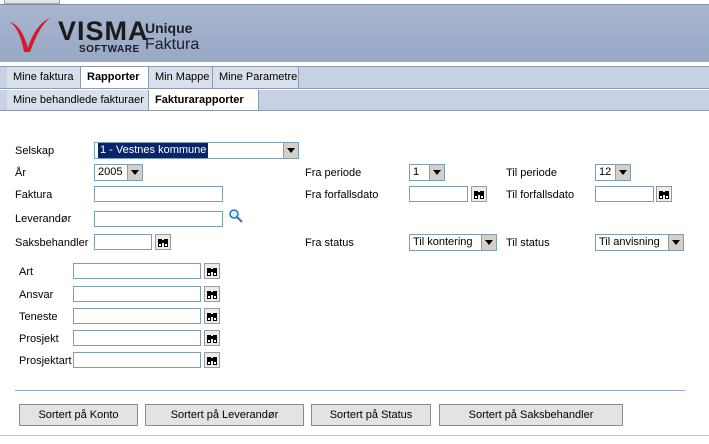 The image size is (709, 444). Describe the element at coordinates (333, 173) in the screenshot. I see `fra-periode-label: Fra periode` at that location.